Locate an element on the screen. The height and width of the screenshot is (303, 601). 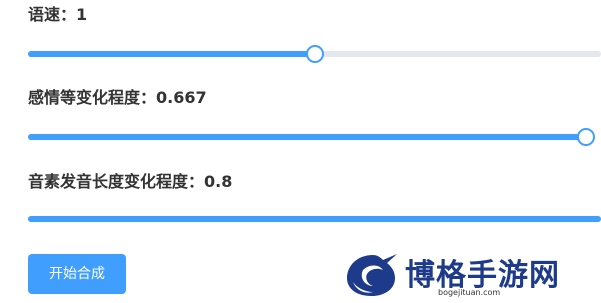
unicorn-logo-icon is located at coordinates (372, 275).